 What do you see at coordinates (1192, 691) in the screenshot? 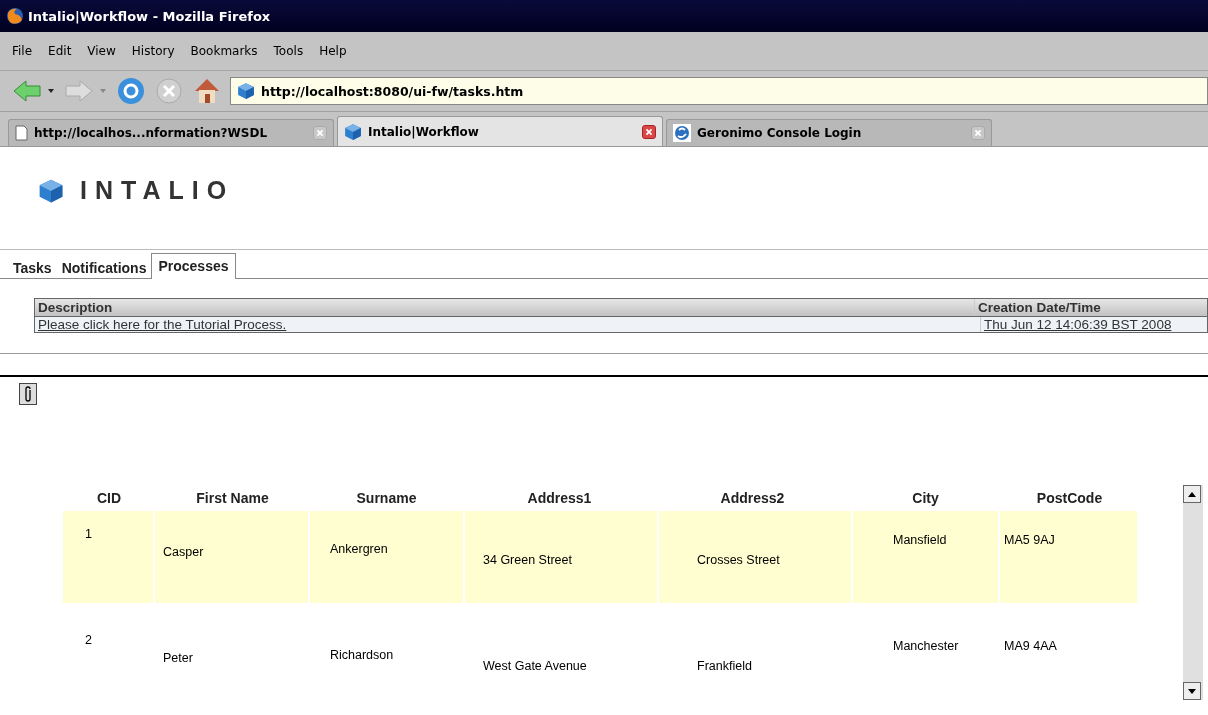
I see `scroll-down-icon` at bounding box center [1192, 691].